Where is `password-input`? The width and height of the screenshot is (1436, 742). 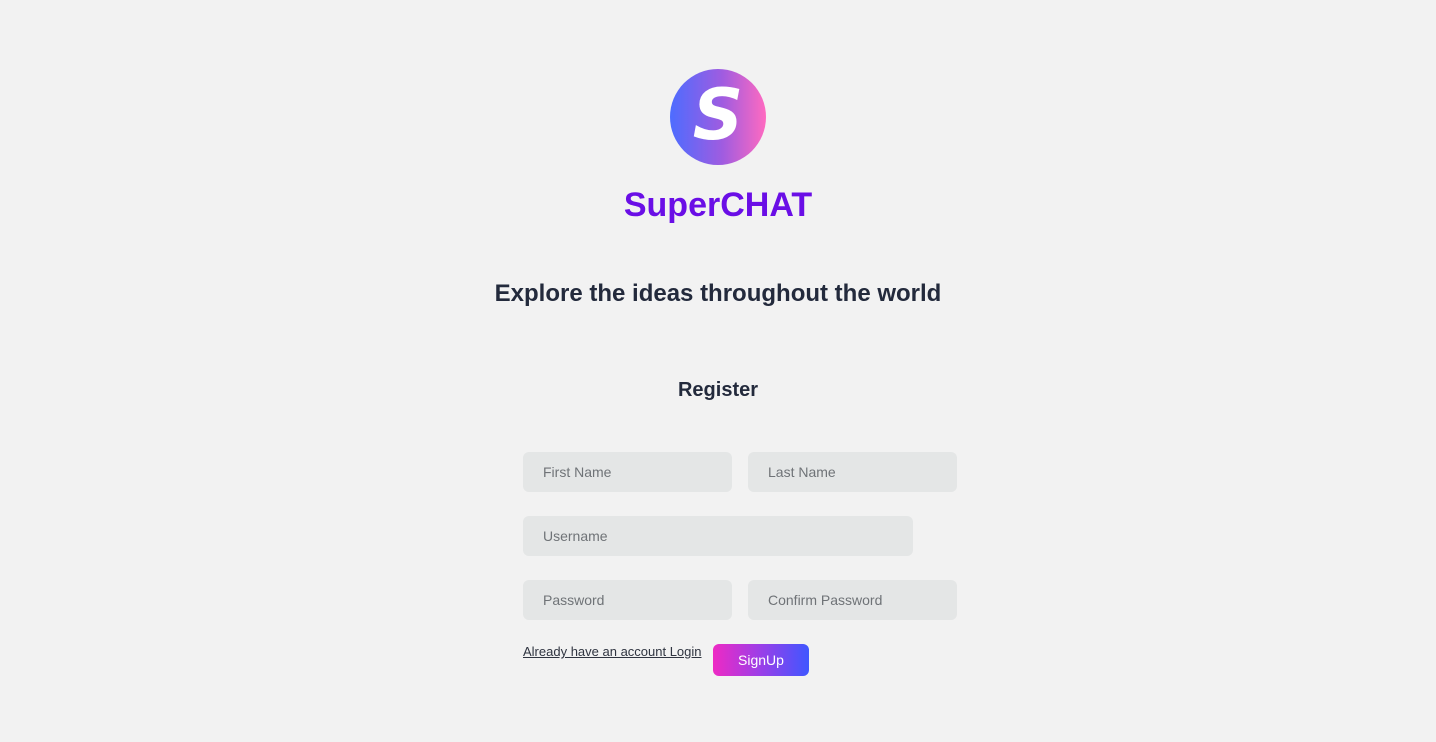
password-input is located at coordinates (627, 600).